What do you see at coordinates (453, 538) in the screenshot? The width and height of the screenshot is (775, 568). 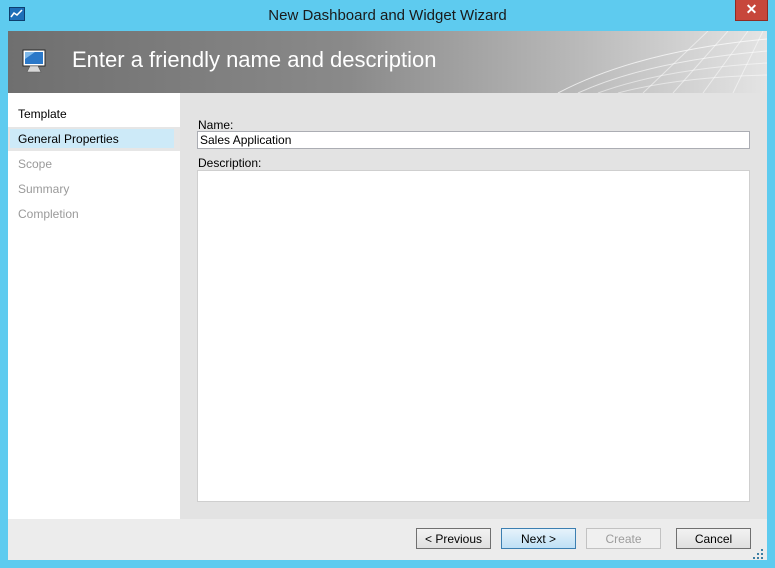 I see `previous-button: < Previous` at bounding box center [453, 538].